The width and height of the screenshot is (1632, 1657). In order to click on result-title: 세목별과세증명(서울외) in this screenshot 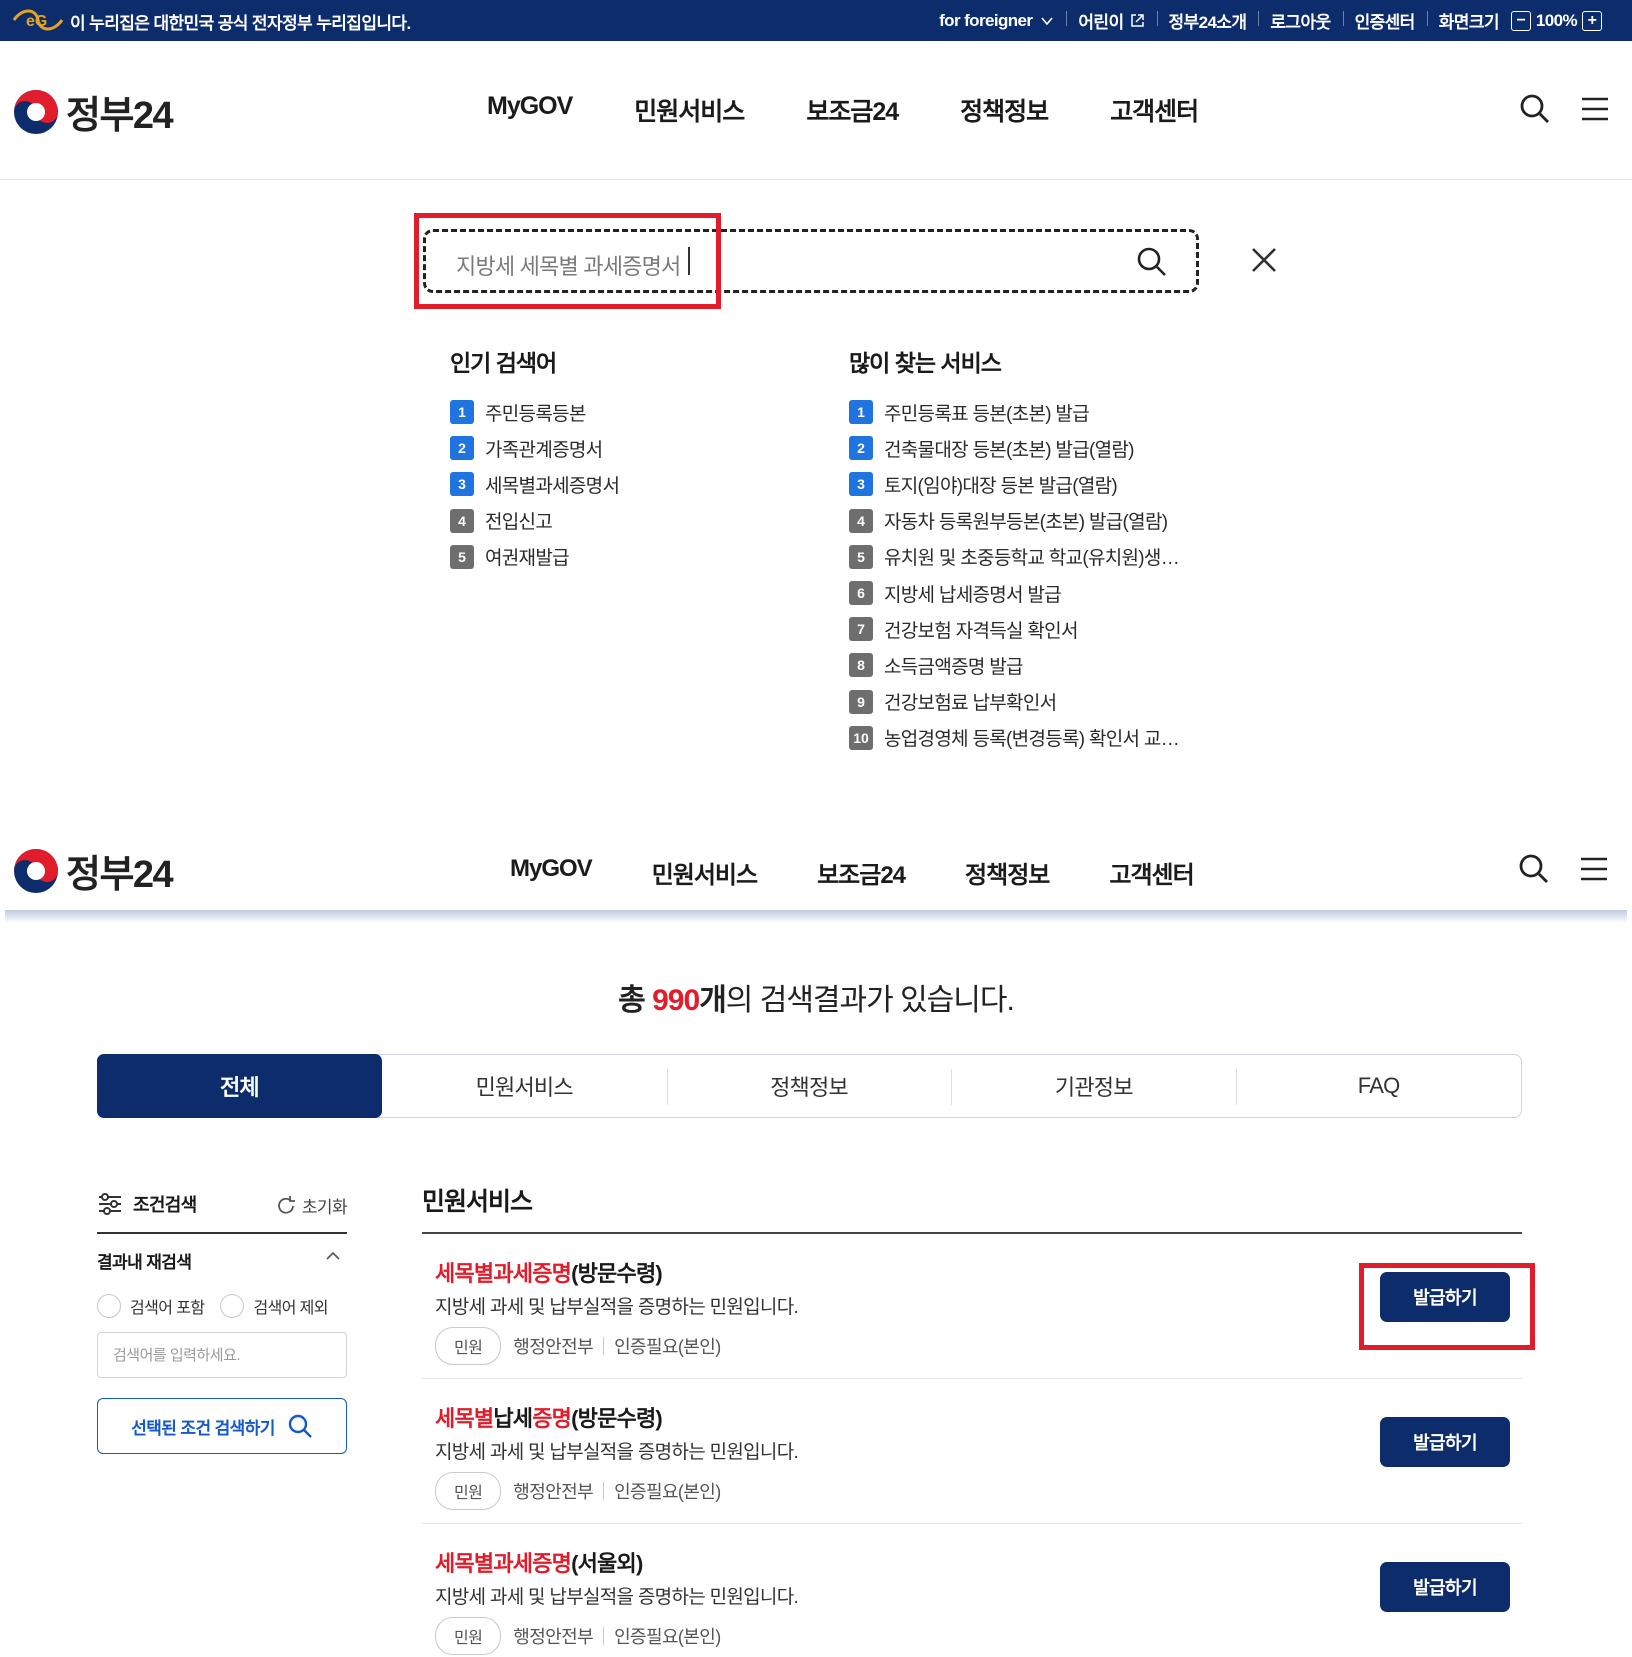, I will do `click(539, 1562)`.